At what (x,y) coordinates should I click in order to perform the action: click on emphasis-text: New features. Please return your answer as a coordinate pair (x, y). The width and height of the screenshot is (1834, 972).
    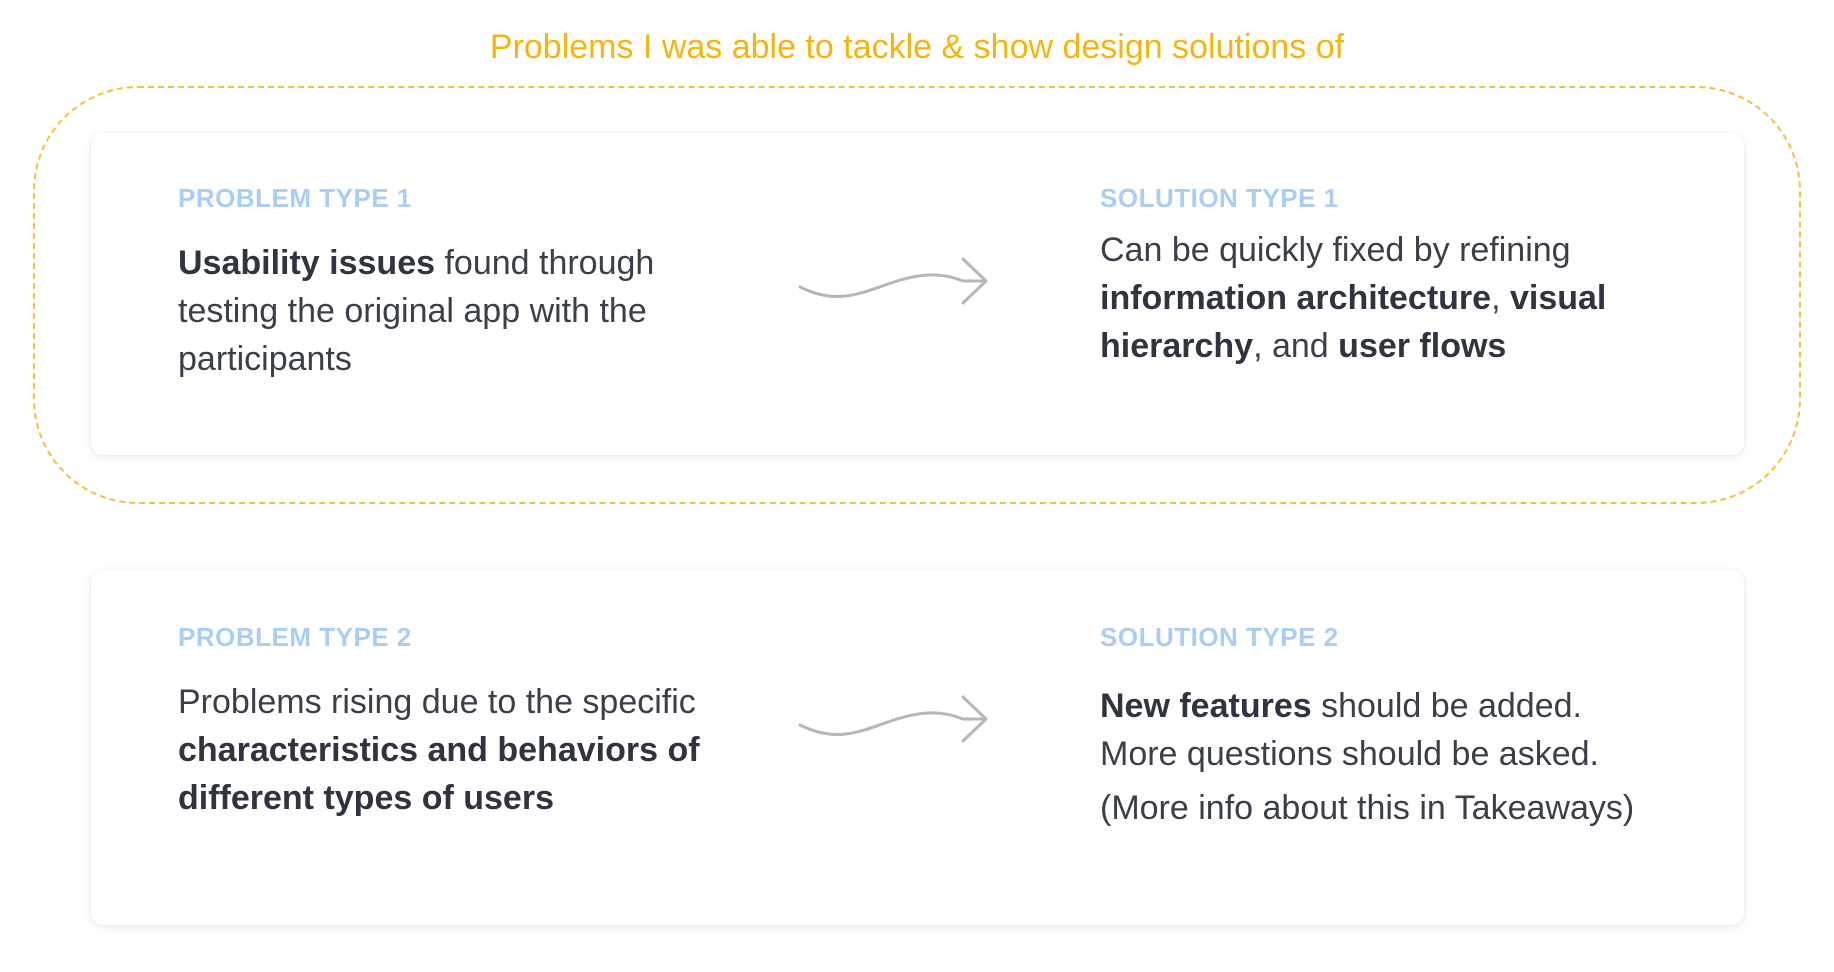
    Looking at the image, I should click on (1206, 706).